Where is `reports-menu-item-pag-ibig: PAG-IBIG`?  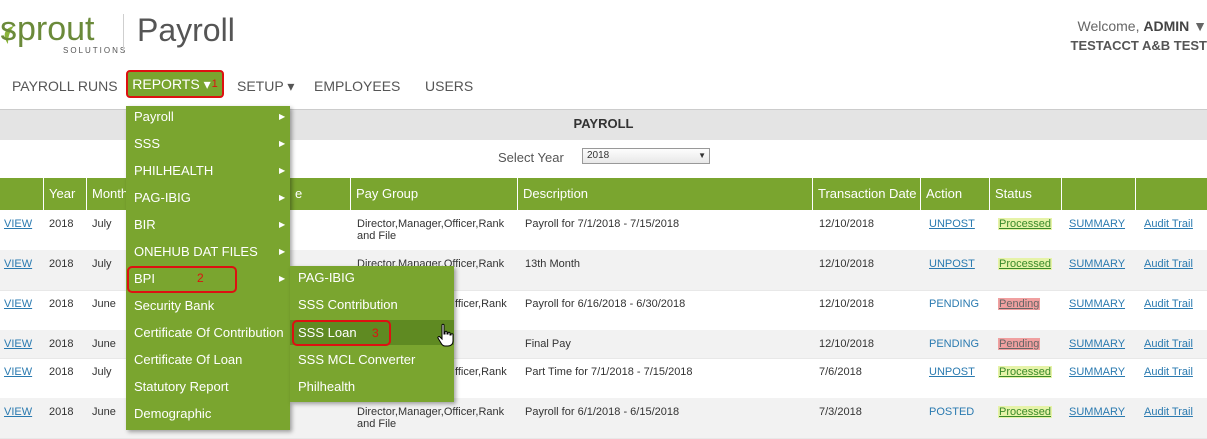
reports-menu-item-pag-ibig: PAG-IBIG is located at coordinates (162, 197).